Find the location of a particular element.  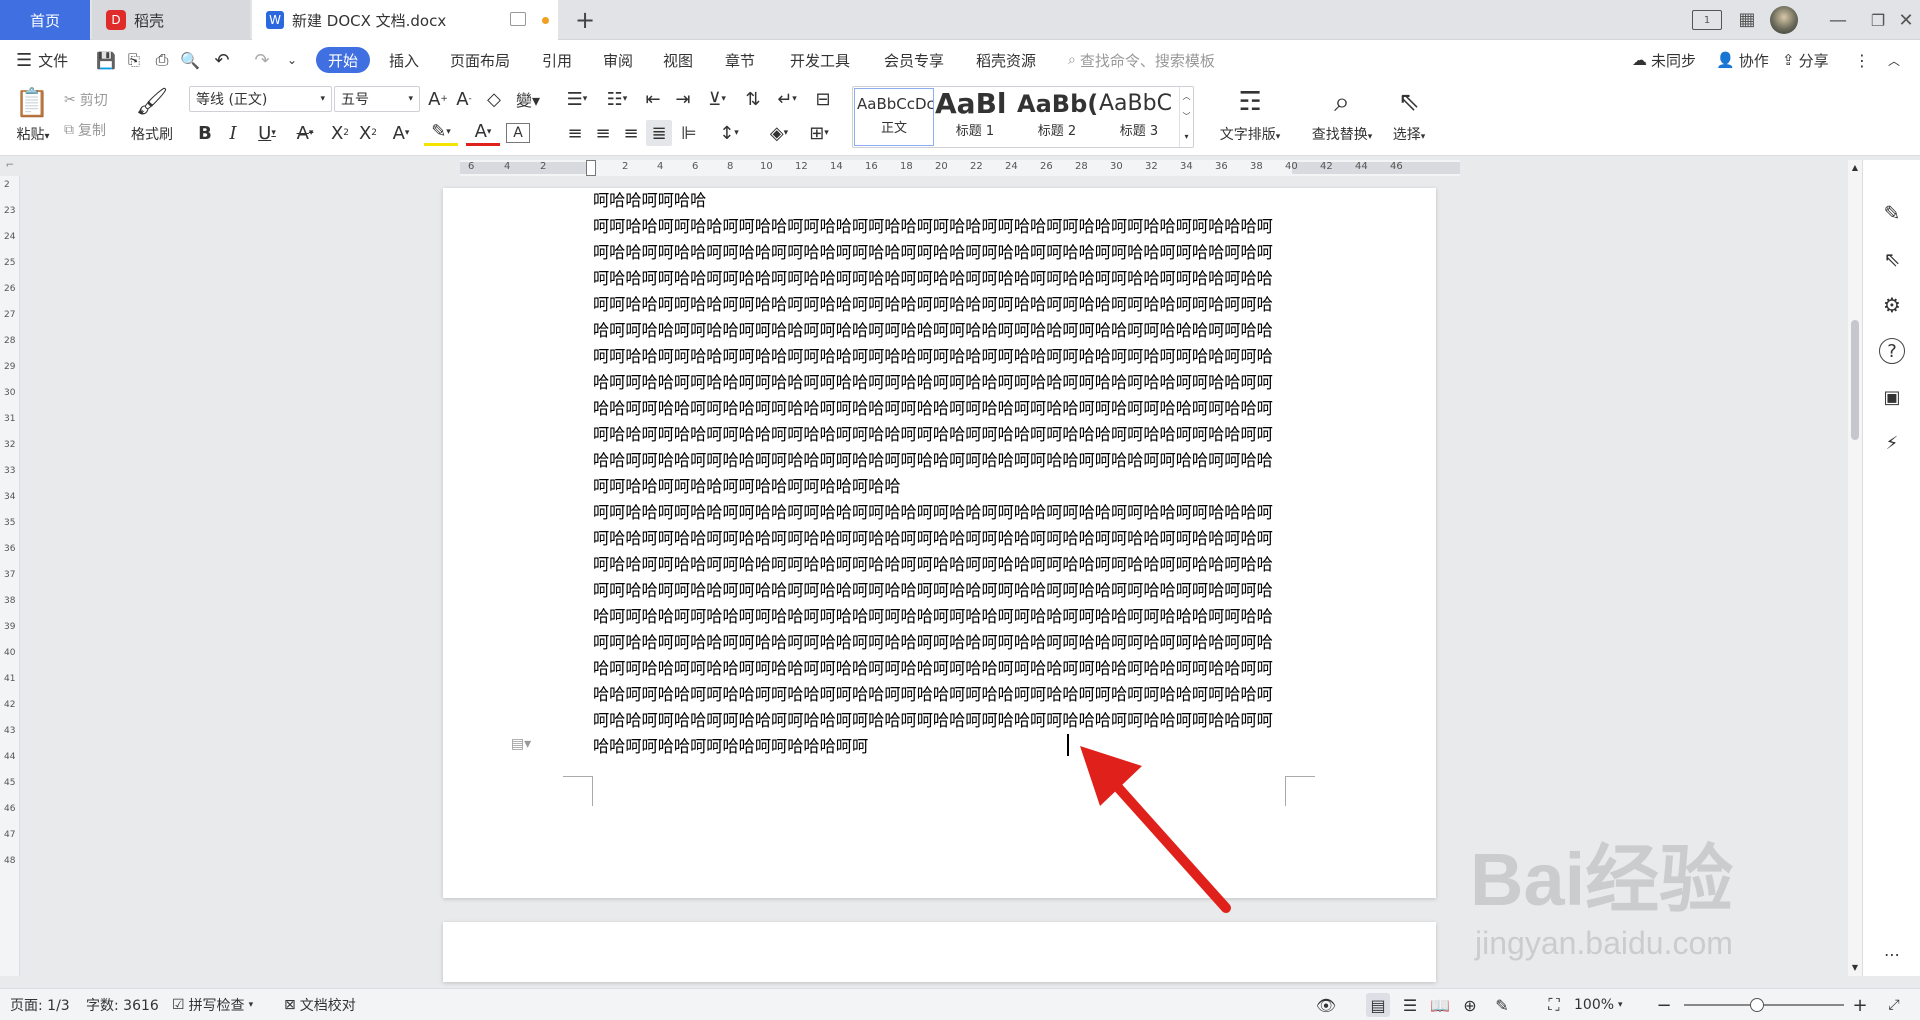

style-heading-3: AaBbC 标题 3 is located at coordinates (1139, 117).